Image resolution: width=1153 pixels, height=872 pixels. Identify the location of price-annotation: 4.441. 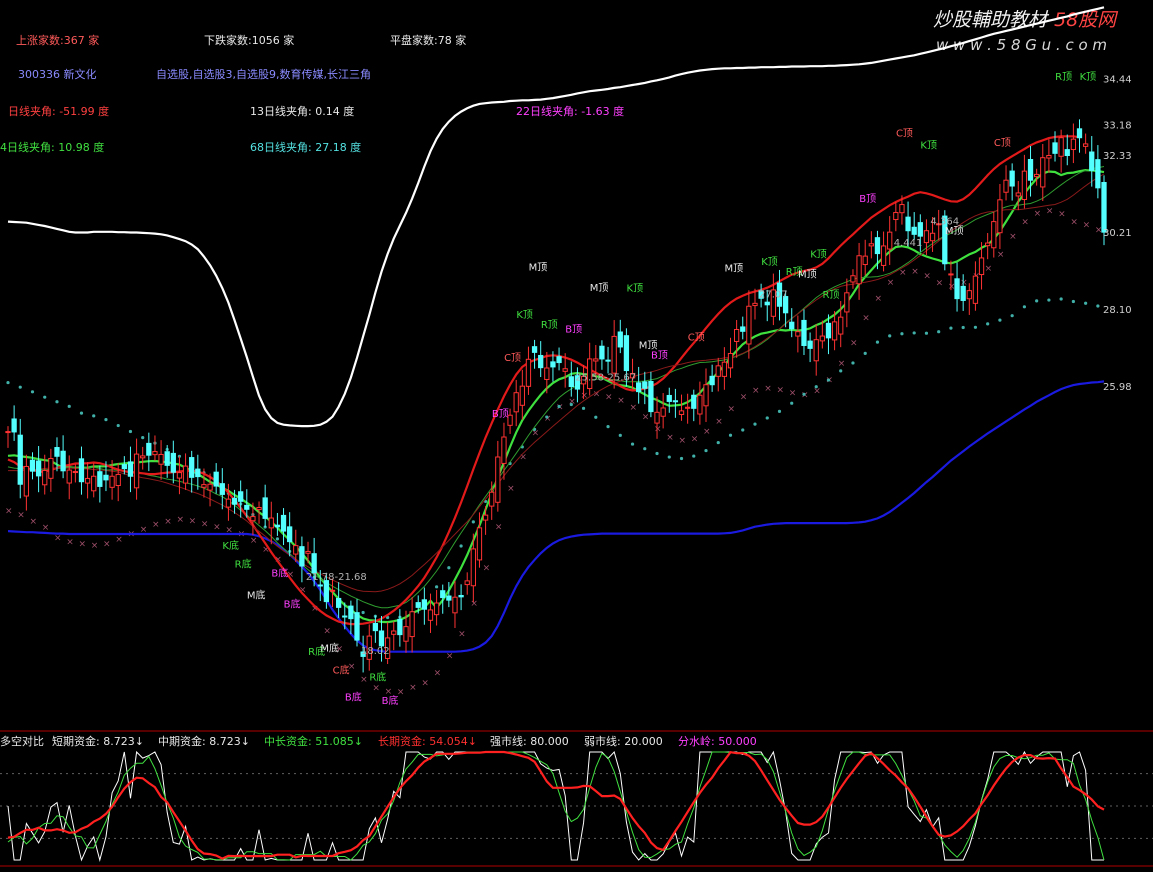
(908, 243).